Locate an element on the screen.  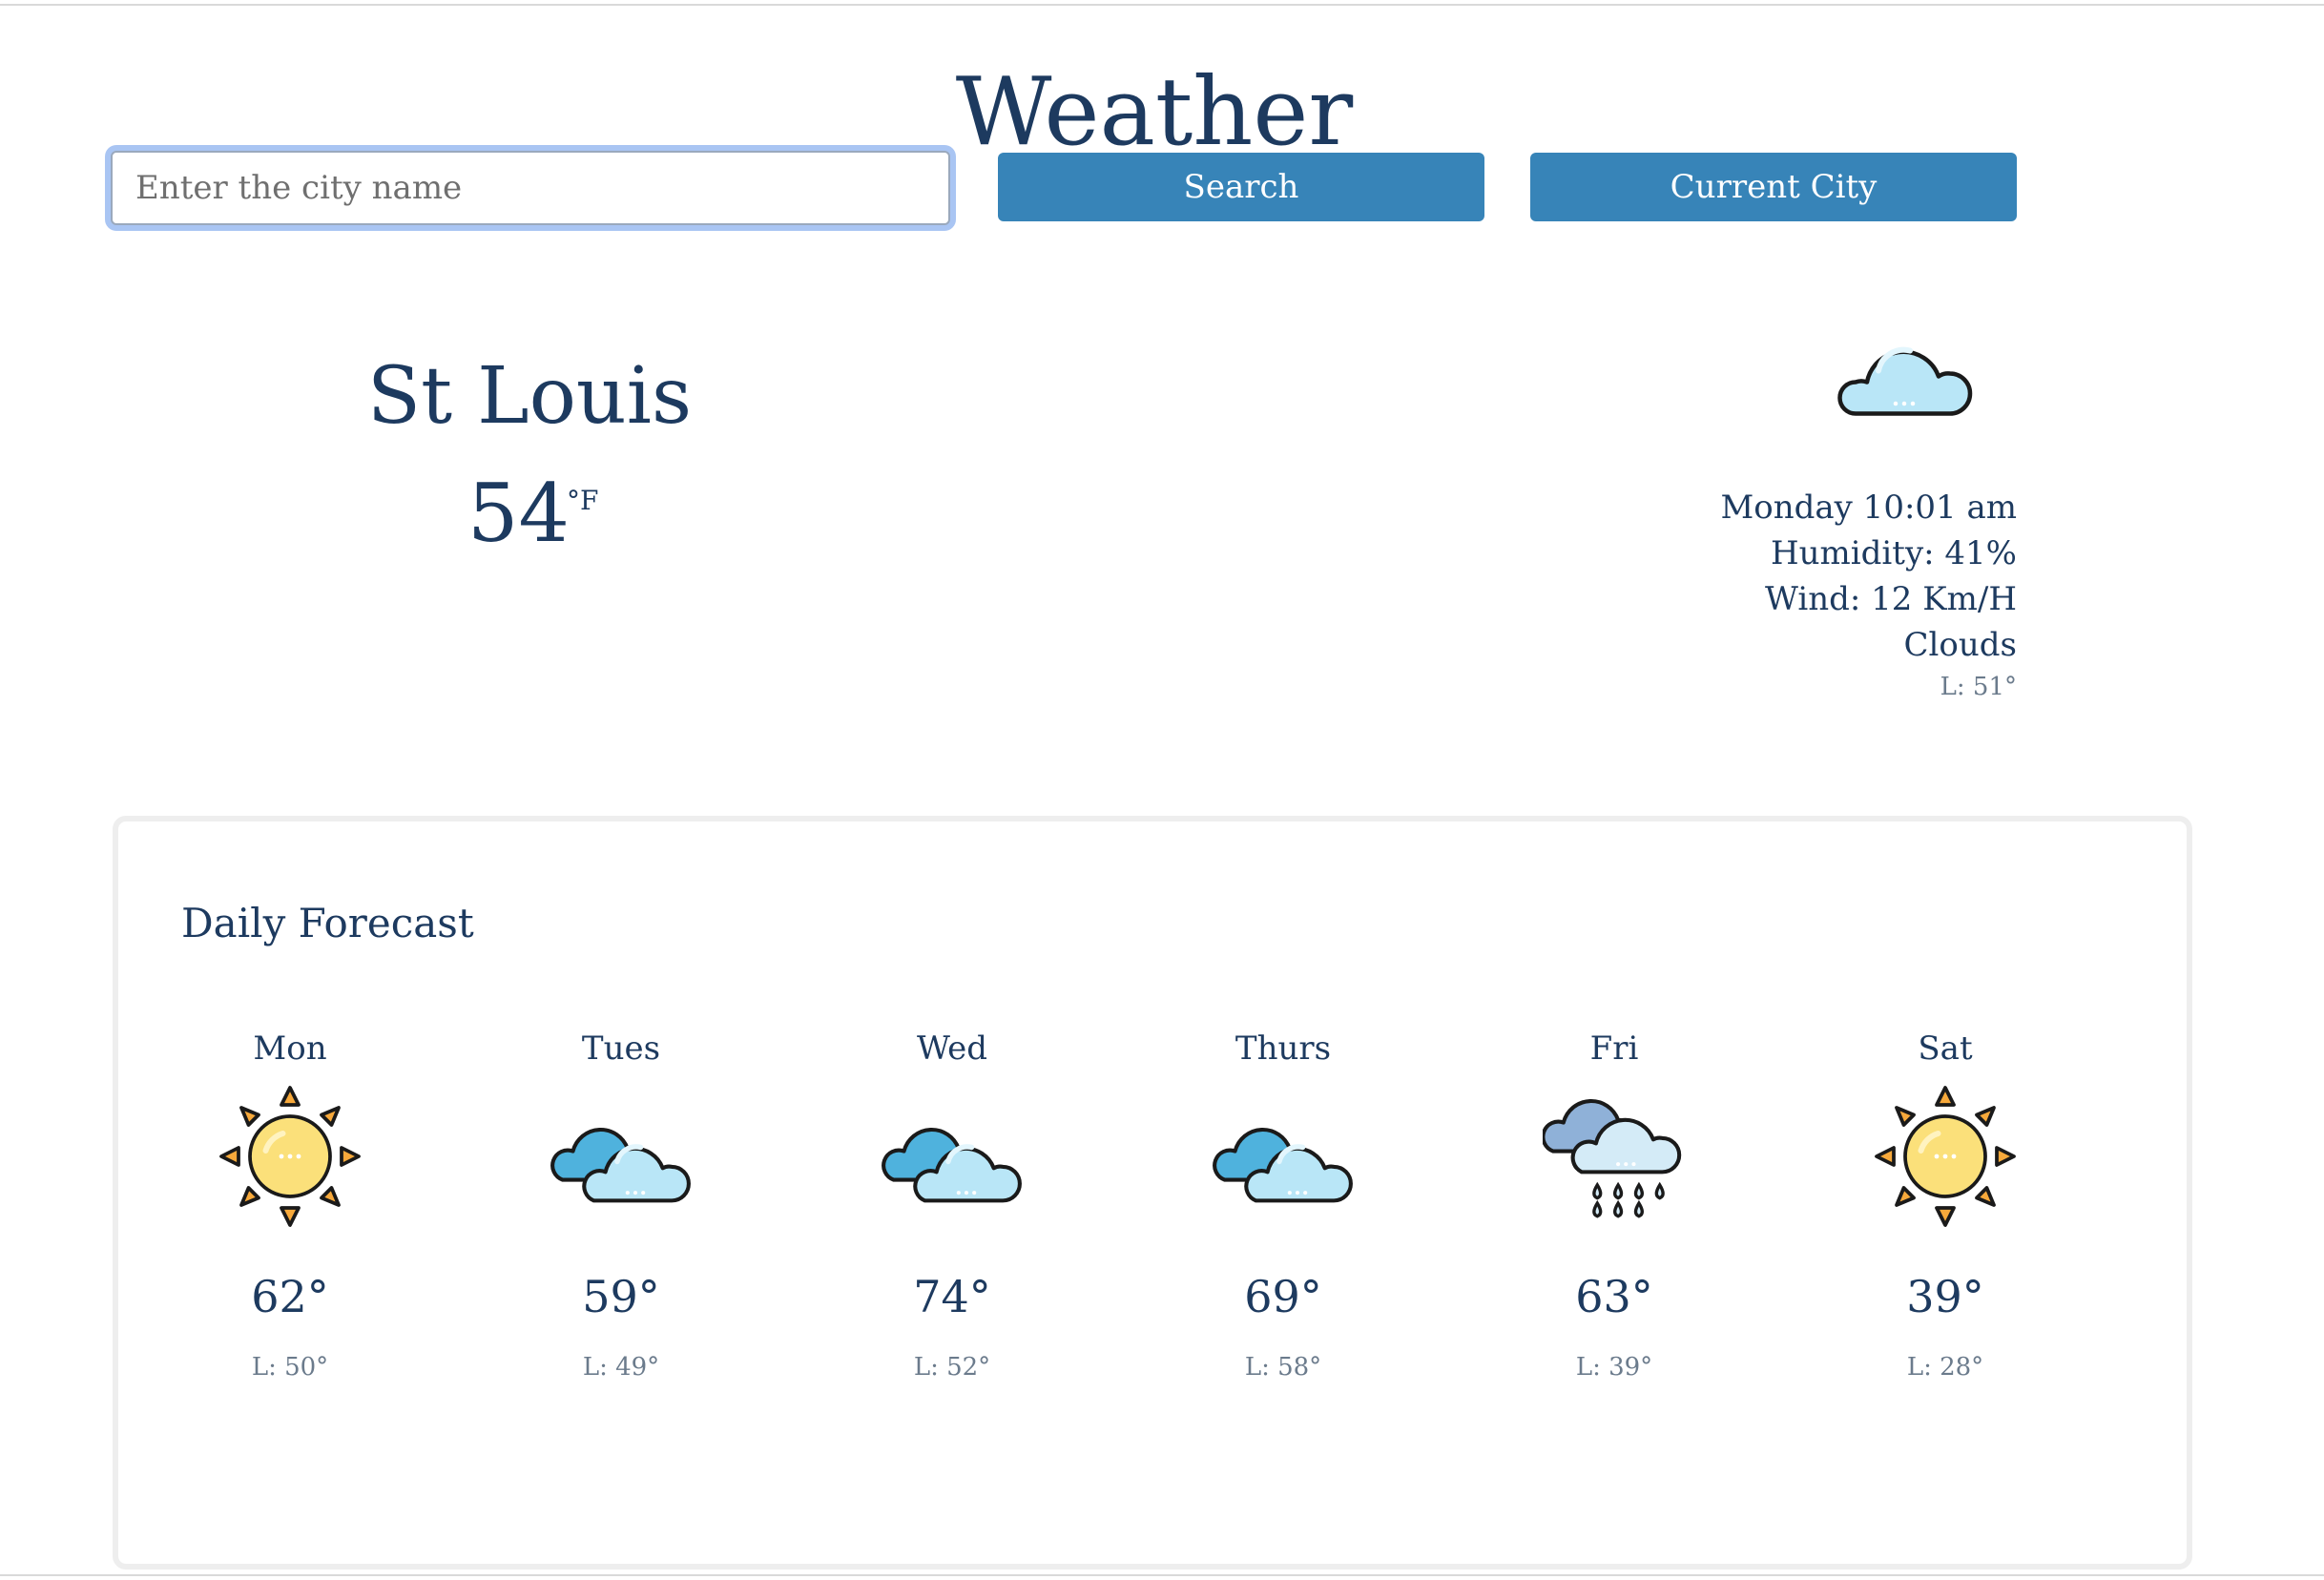
day-high: 39° is located at coordinates (1945, 1296).